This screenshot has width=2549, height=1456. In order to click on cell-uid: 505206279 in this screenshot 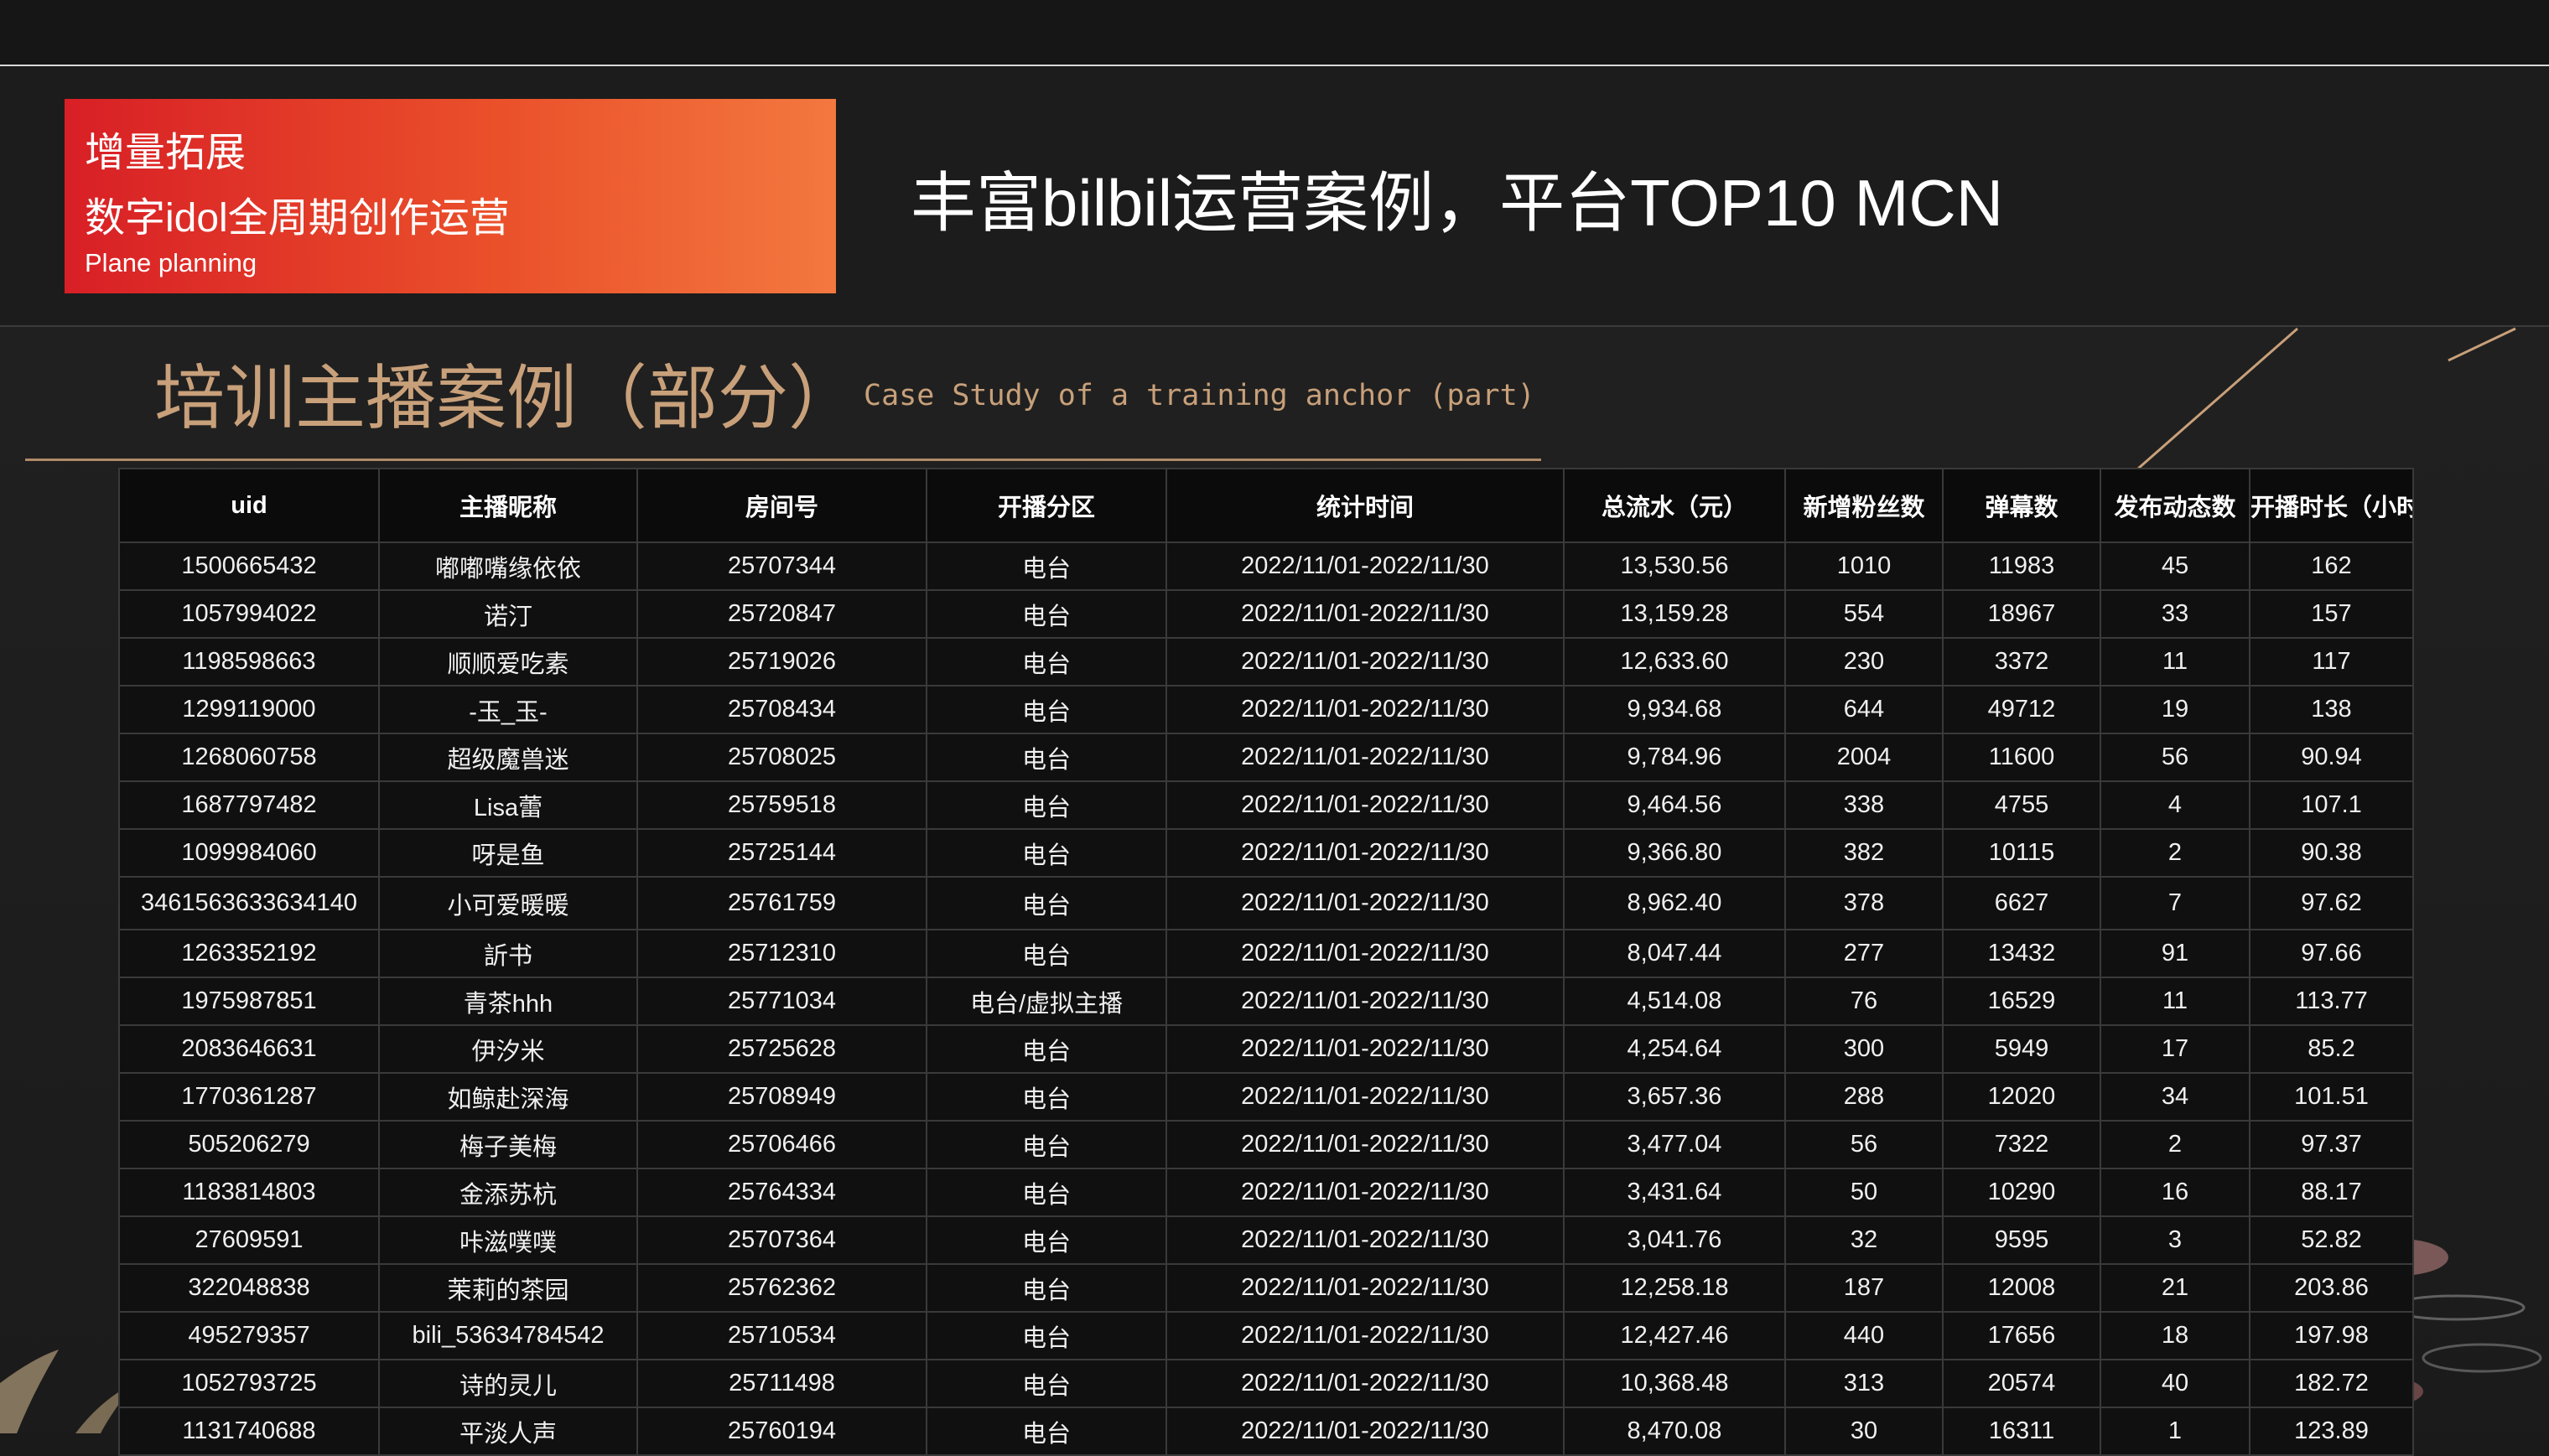, I will do `click(249, 1144)`.